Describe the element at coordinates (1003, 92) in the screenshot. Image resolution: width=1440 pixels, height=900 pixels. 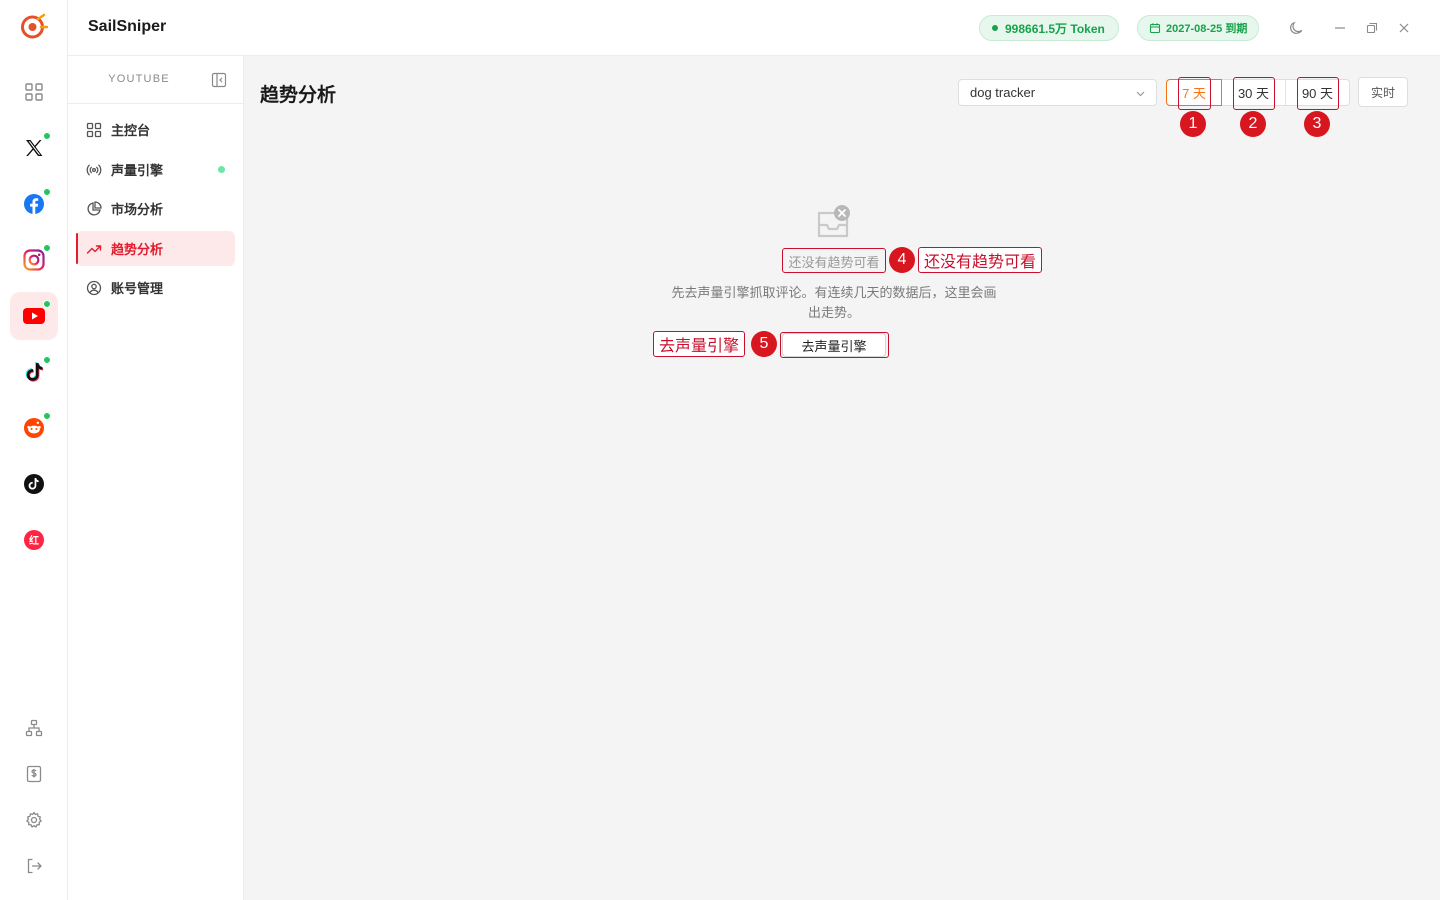
I see `project-select-value: dog tracker` at that location.